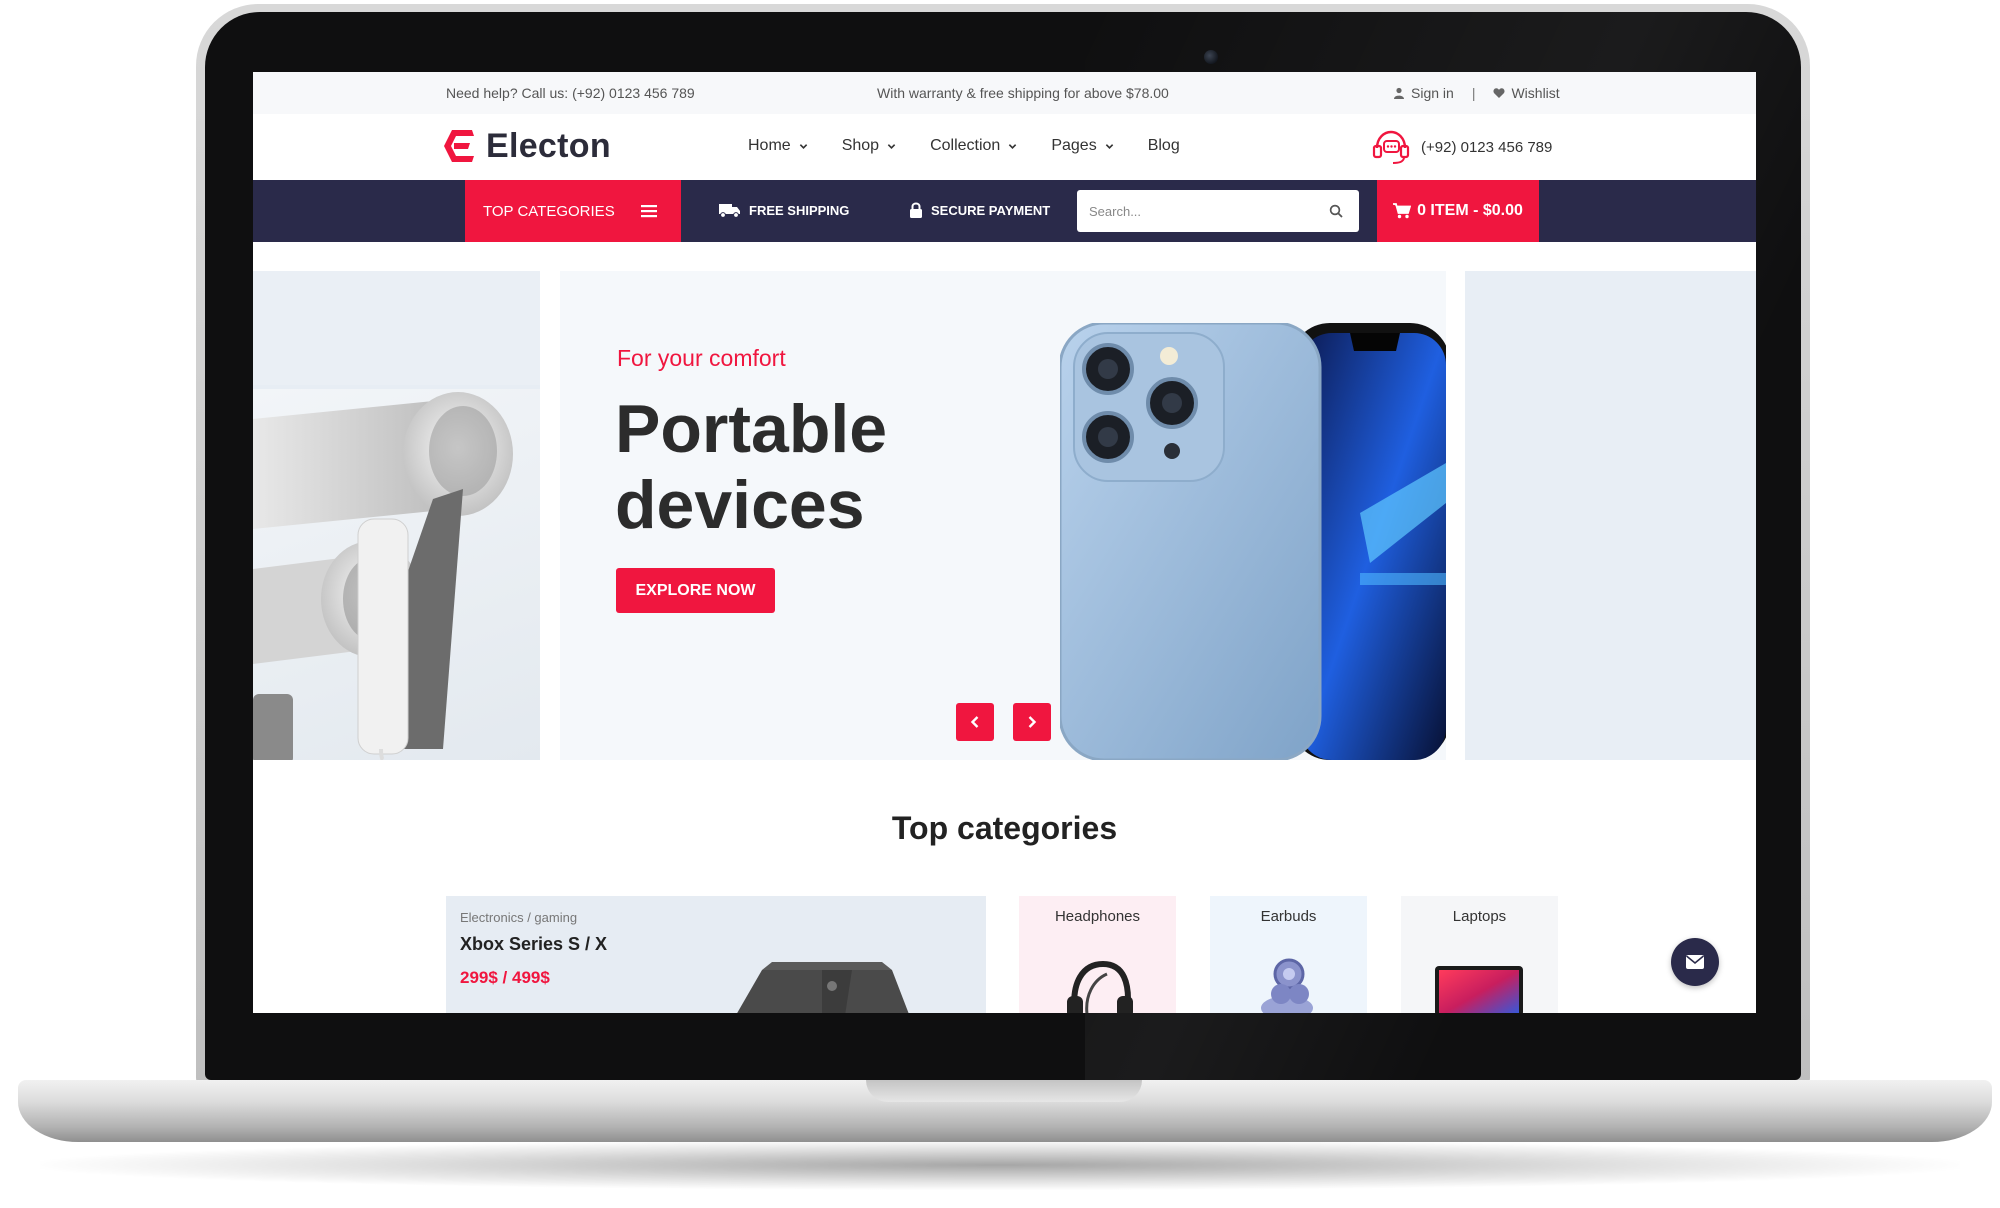 This screenshot has height=1208, width=2000. Describe the element at coordinates (1610, 515) in the screenshot. I see `slide-next-peek` at that location.